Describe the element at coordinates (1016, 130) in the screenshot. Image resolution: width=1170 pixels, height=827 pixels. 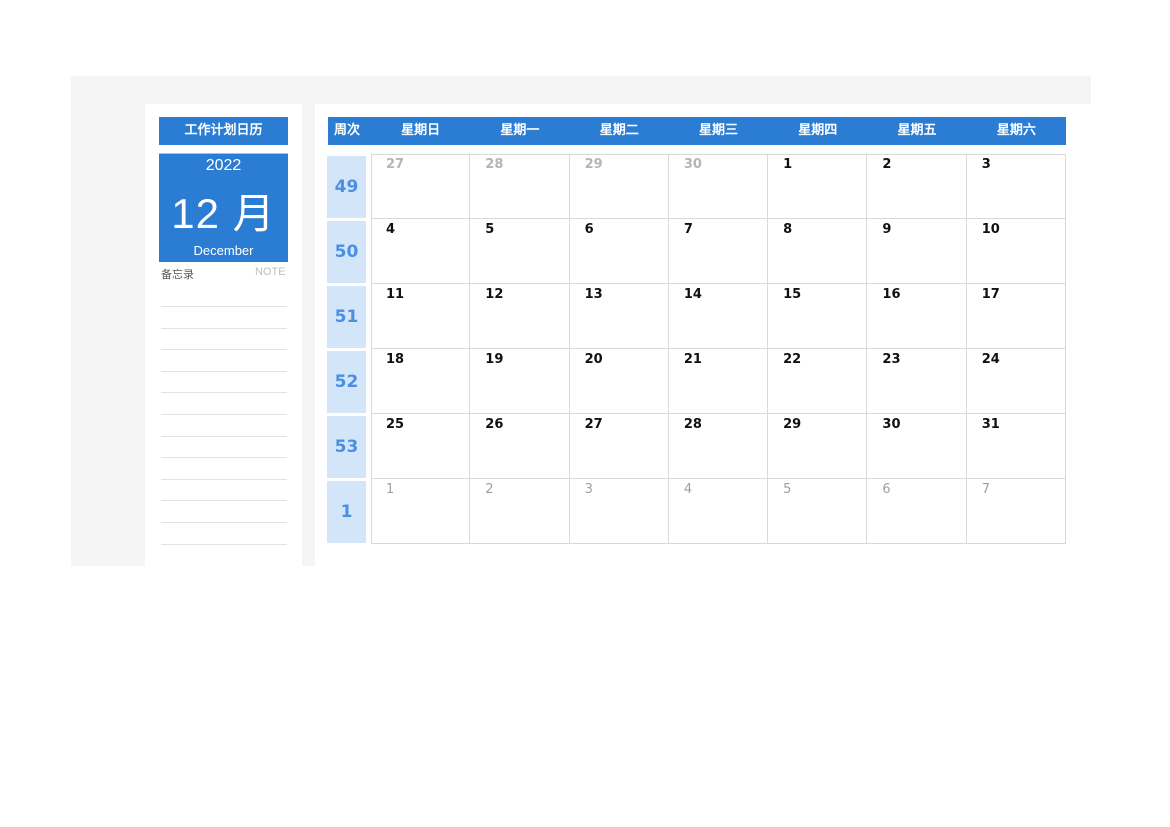
I see `weekday-header: 星期六` at that location.